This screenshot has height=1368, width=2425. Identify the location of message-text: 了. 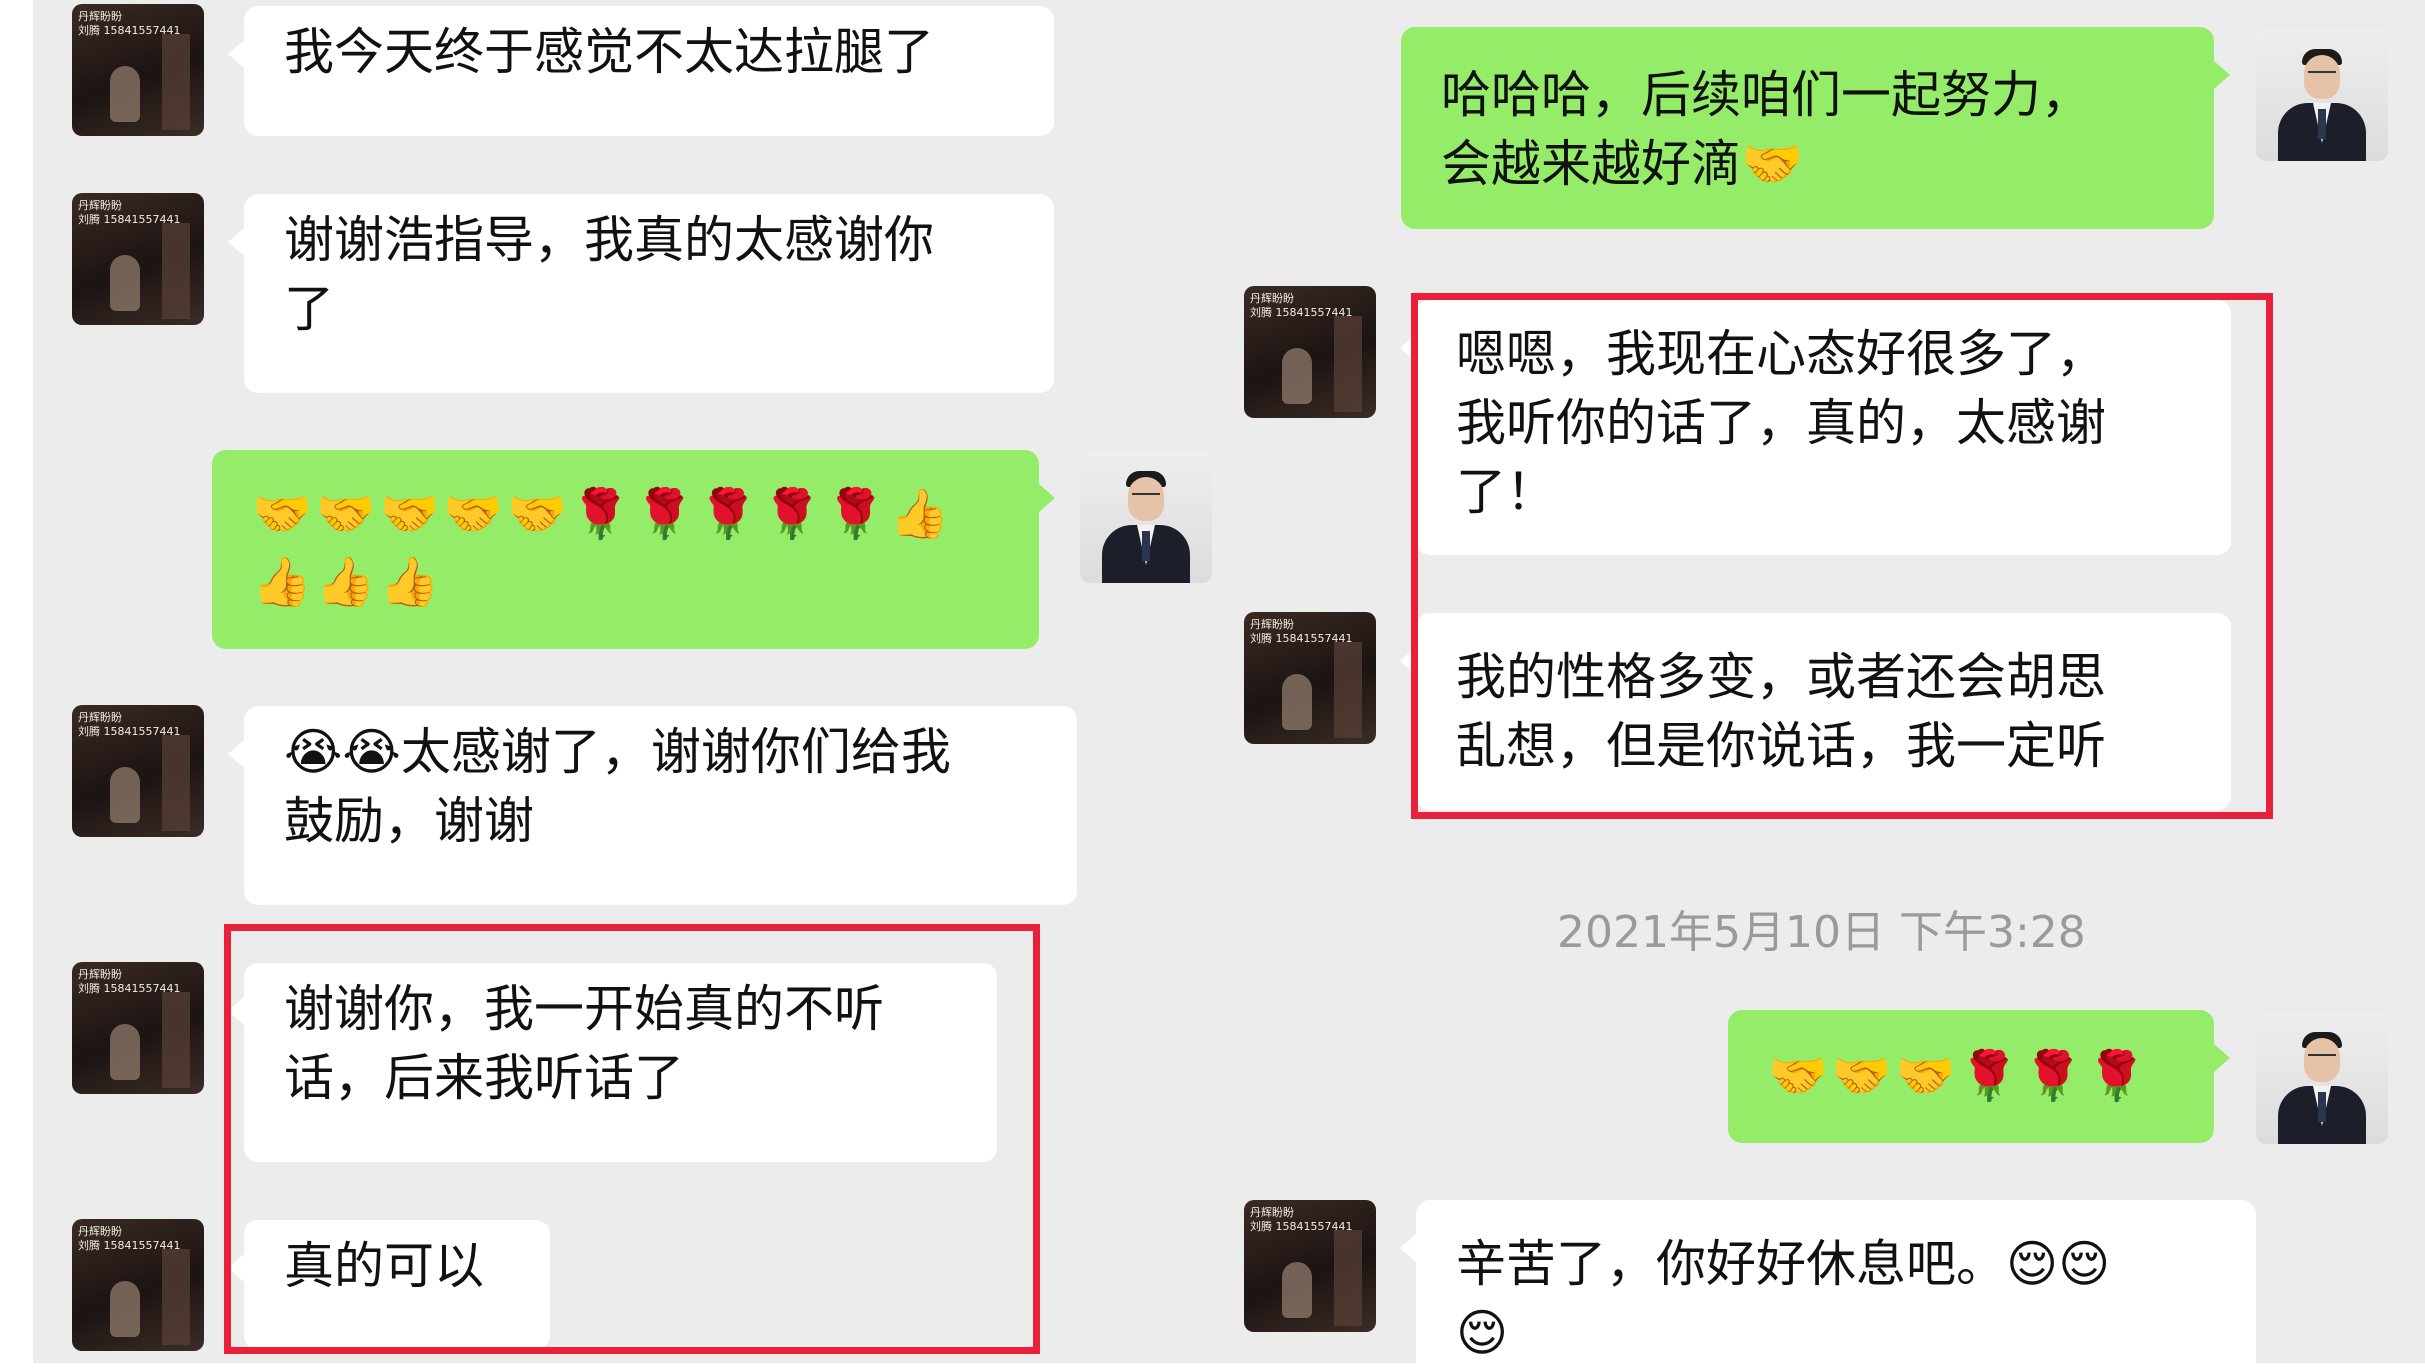
(309, 309).